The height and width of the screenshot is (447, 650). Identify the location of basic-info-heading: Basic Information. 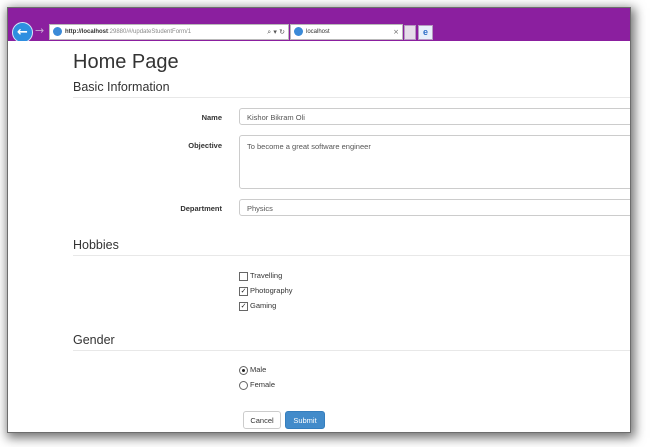
(121, 87).